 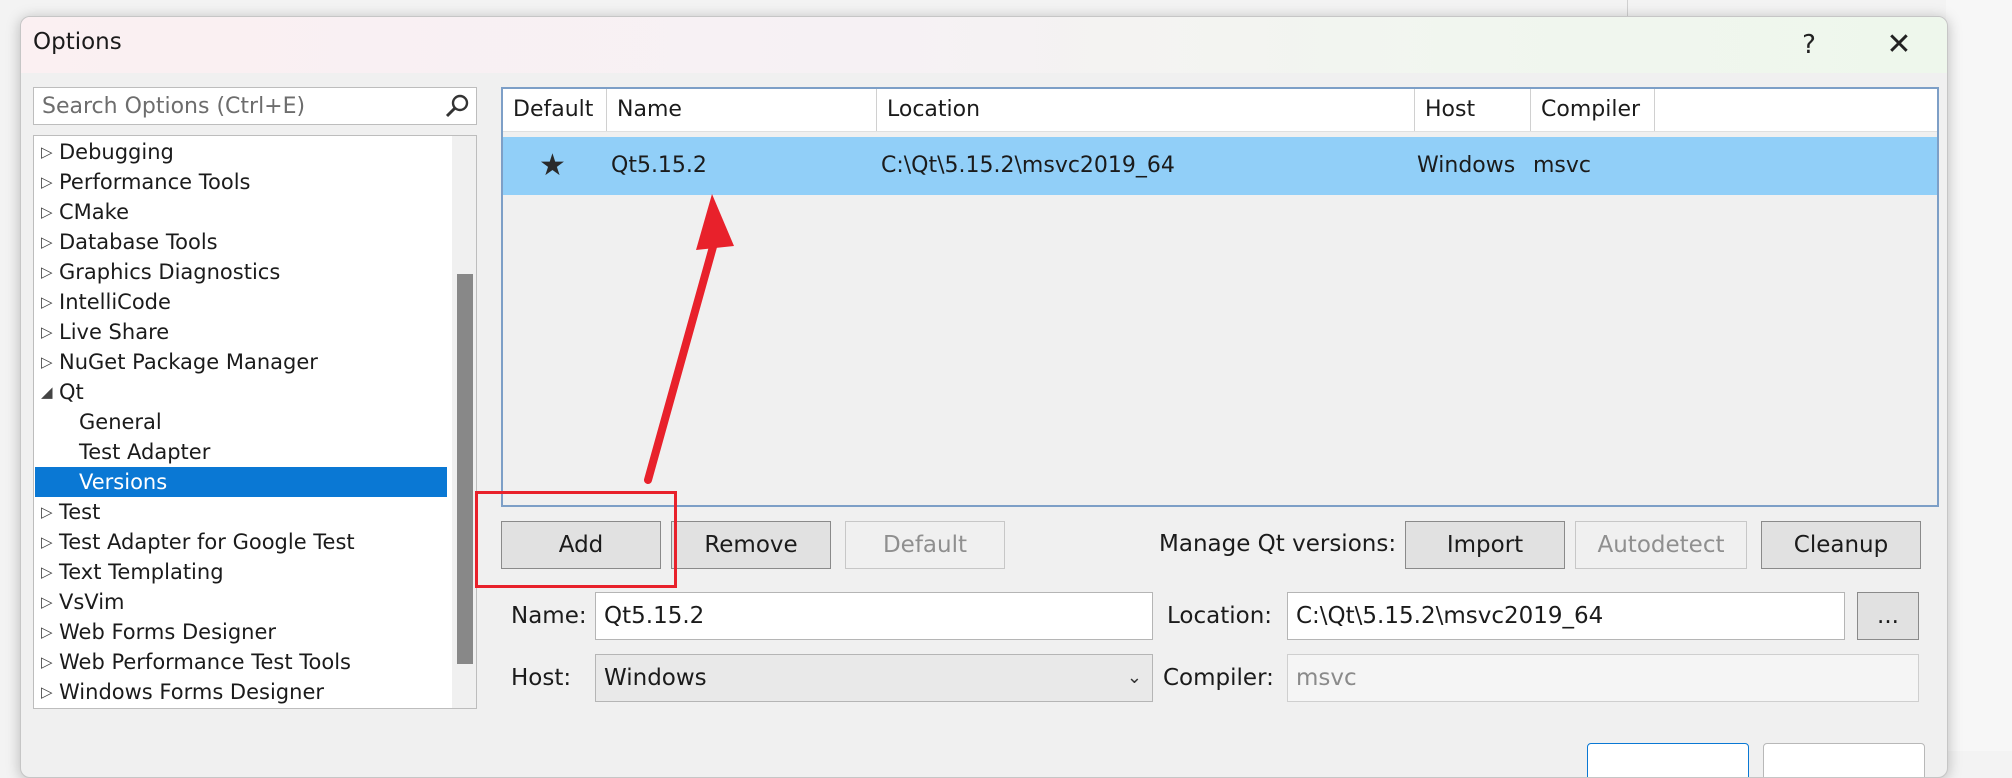 I want to click on tree-item-label: General, so click(x=120, y=422).